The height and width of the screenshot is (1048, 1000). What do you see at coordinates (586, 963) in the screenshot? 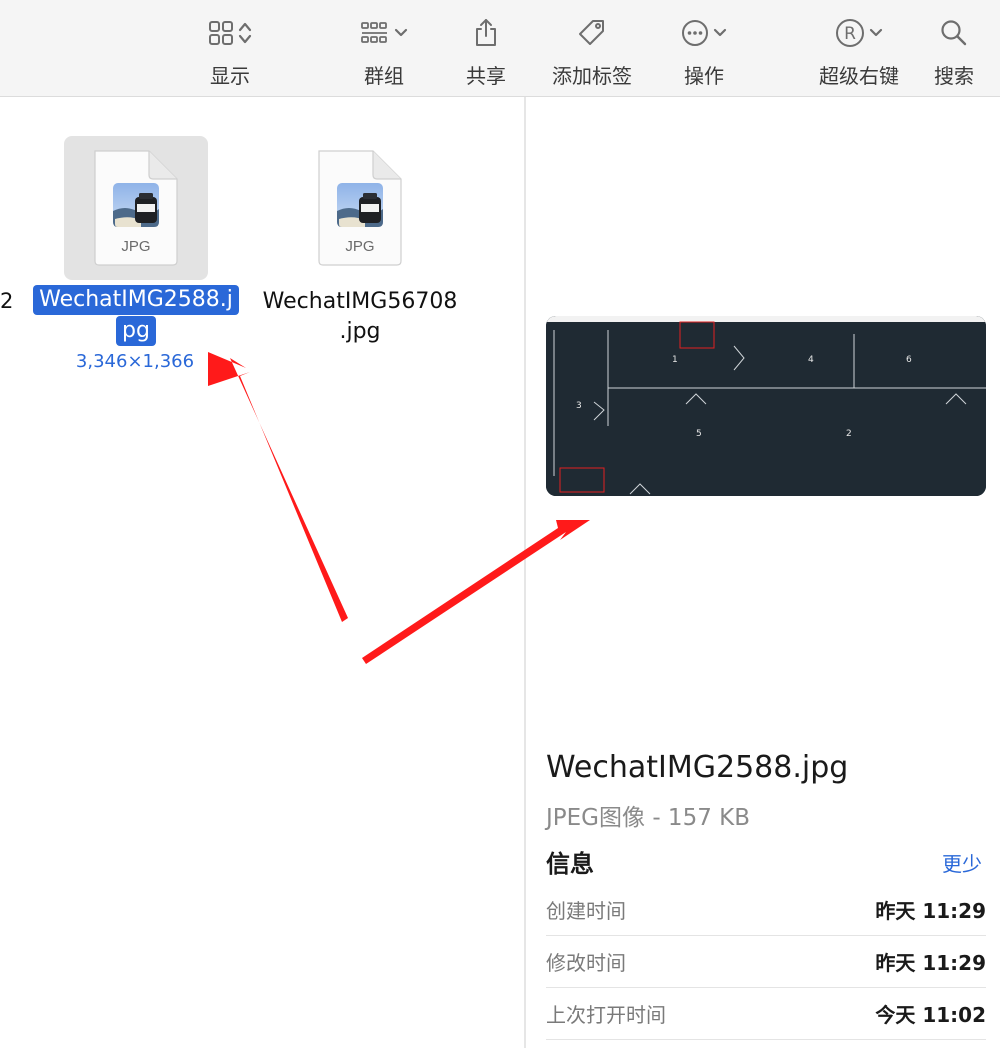
I see `info-key: 修改时间` at bounding box center [586, 963].